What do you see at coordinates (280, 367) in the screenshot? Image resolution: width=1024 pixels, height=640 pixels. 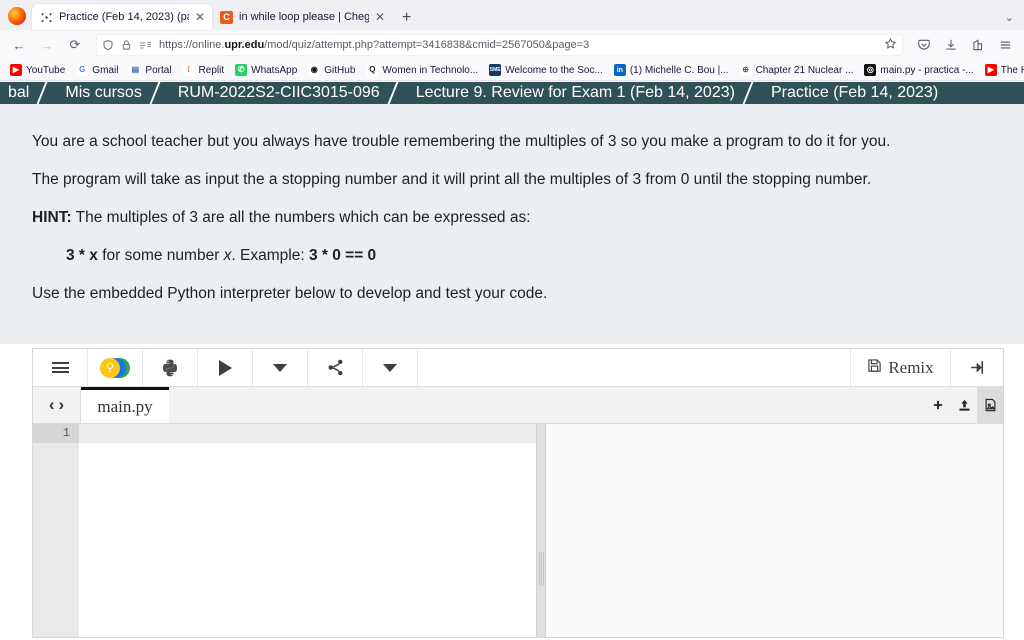 I see `run-dropdown-chevron-down-icon` at bounding box center [280, 367].